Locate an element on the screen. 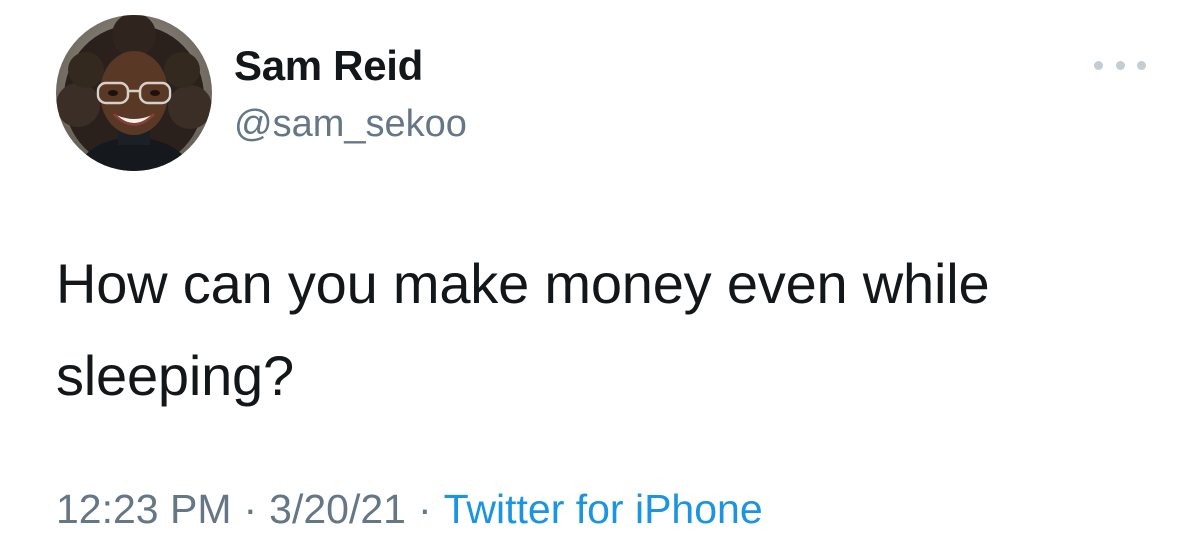 The width and height of the screenshot is (1200, 557). display-name: Sam Reid is located at coordinates (350, 66).